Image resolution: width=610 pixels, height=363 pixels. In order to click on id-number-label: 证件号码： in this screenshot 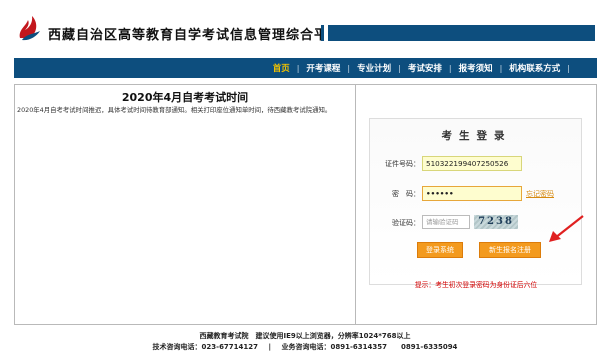, I will do `click(402, 164)`.